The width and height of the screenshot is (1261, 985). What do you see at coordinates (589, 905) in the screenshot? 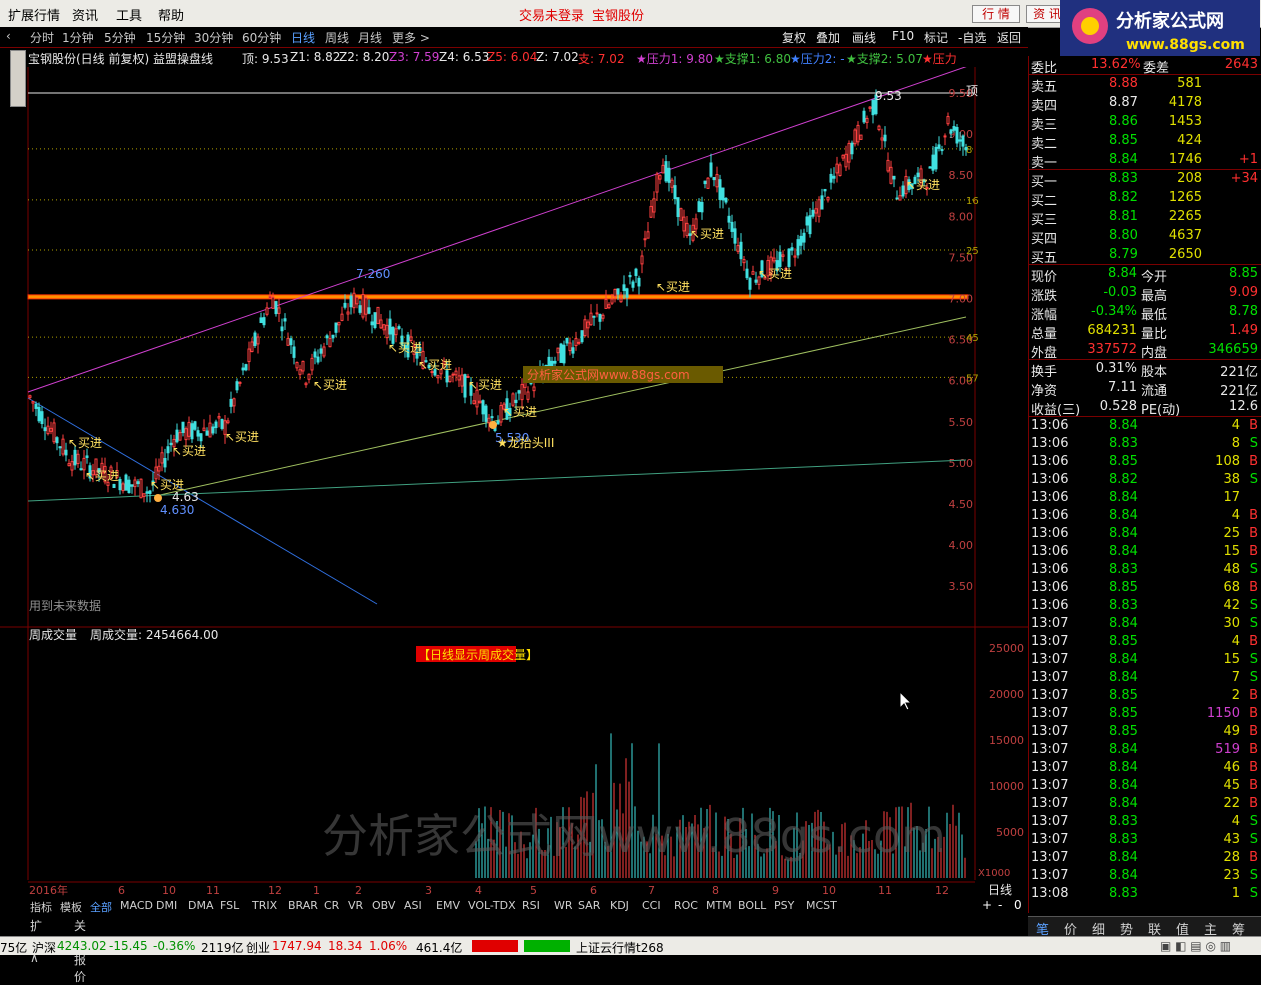
I see `indicator-tab-17: SAR` at bounding box center [589, 905].